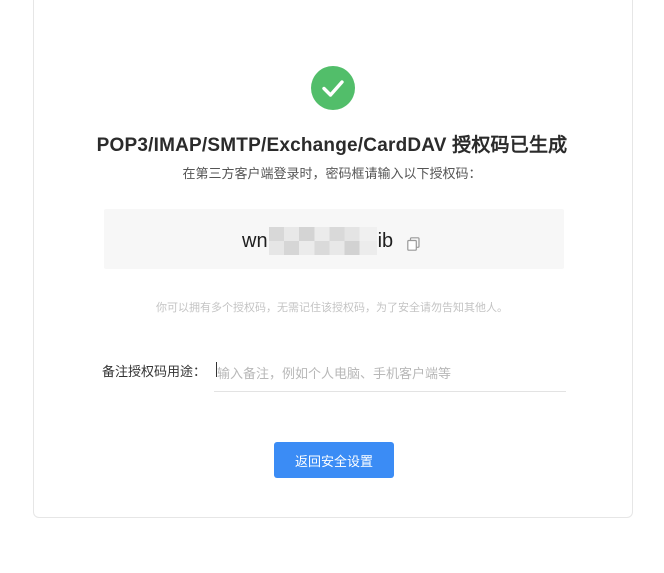 The image size is (664, 573). I want to click on back-to-security-settings-button: 返回安全设置, so click(334, 460).